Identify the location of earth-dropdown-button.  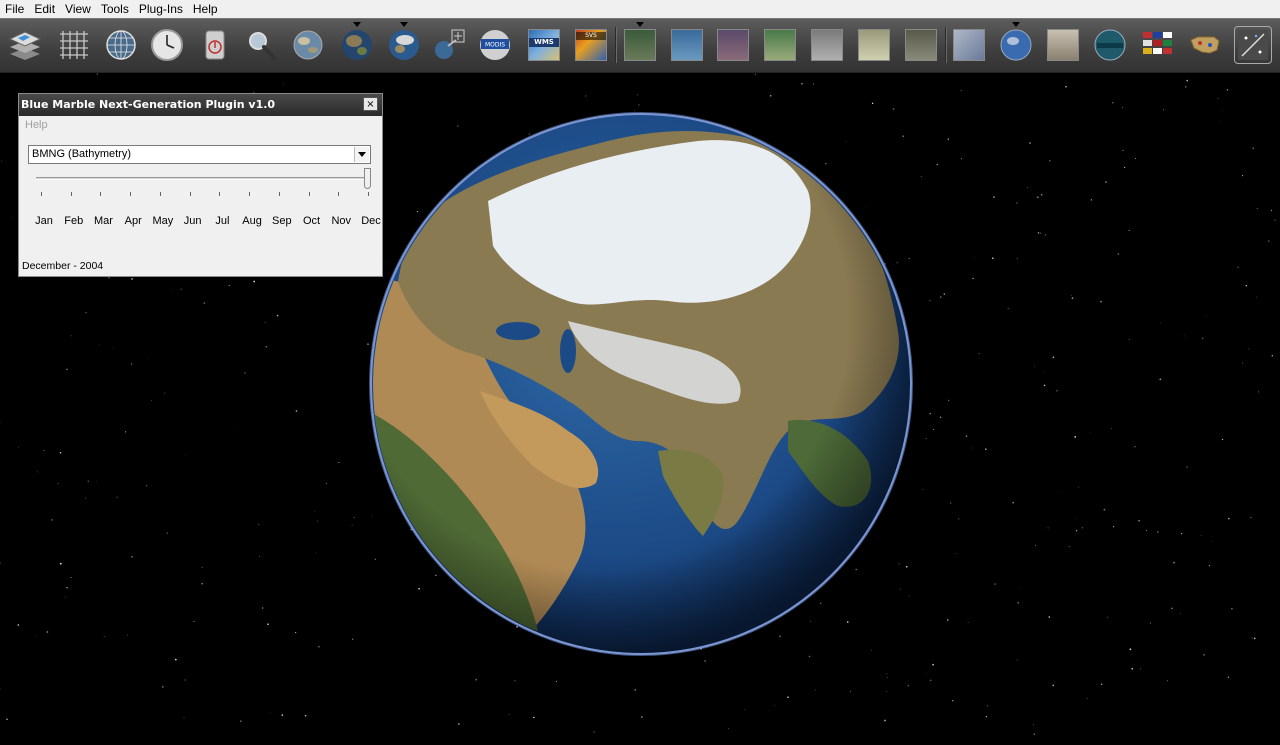
(357, 45).